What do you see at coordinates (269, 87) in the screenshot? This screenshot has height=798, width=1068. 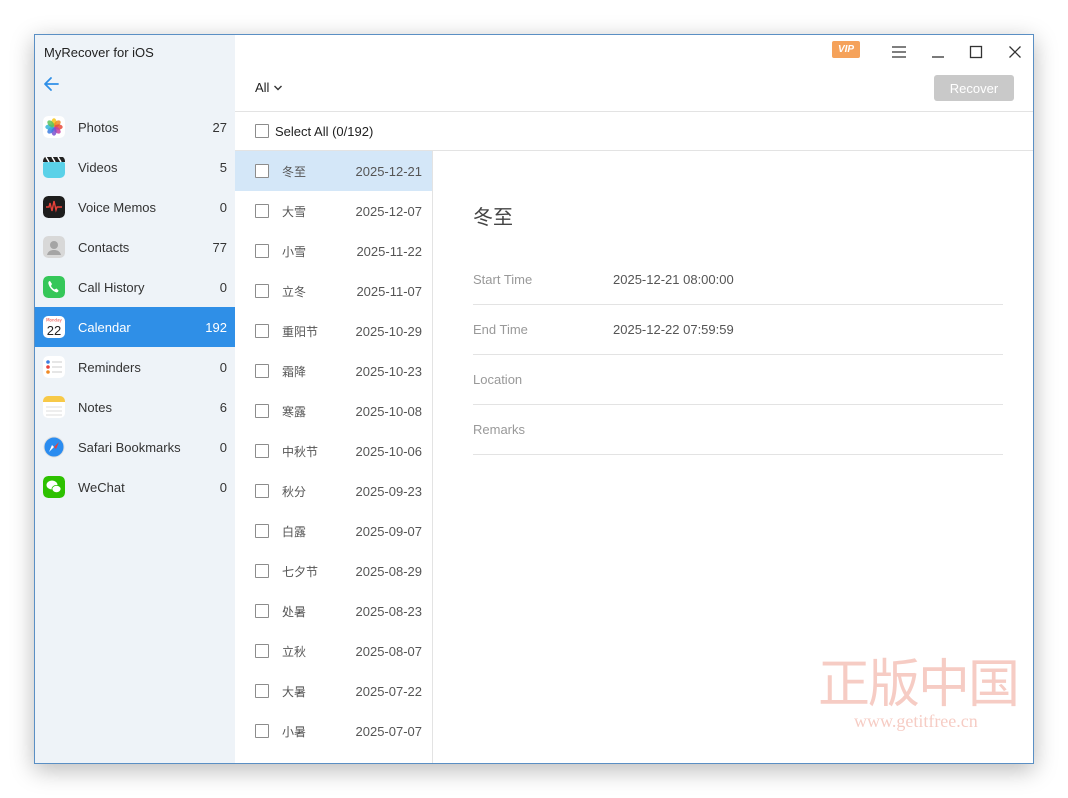 I see `filter-dropdown: All` at bounding box center [269, 87].